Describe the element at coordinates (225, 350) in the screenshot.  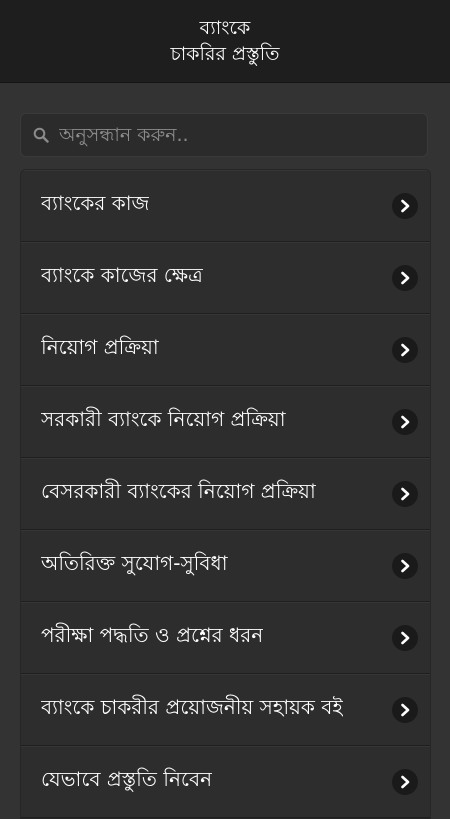
I see `list-item: নিয়োগ প্রক্রিয়া` at that location.